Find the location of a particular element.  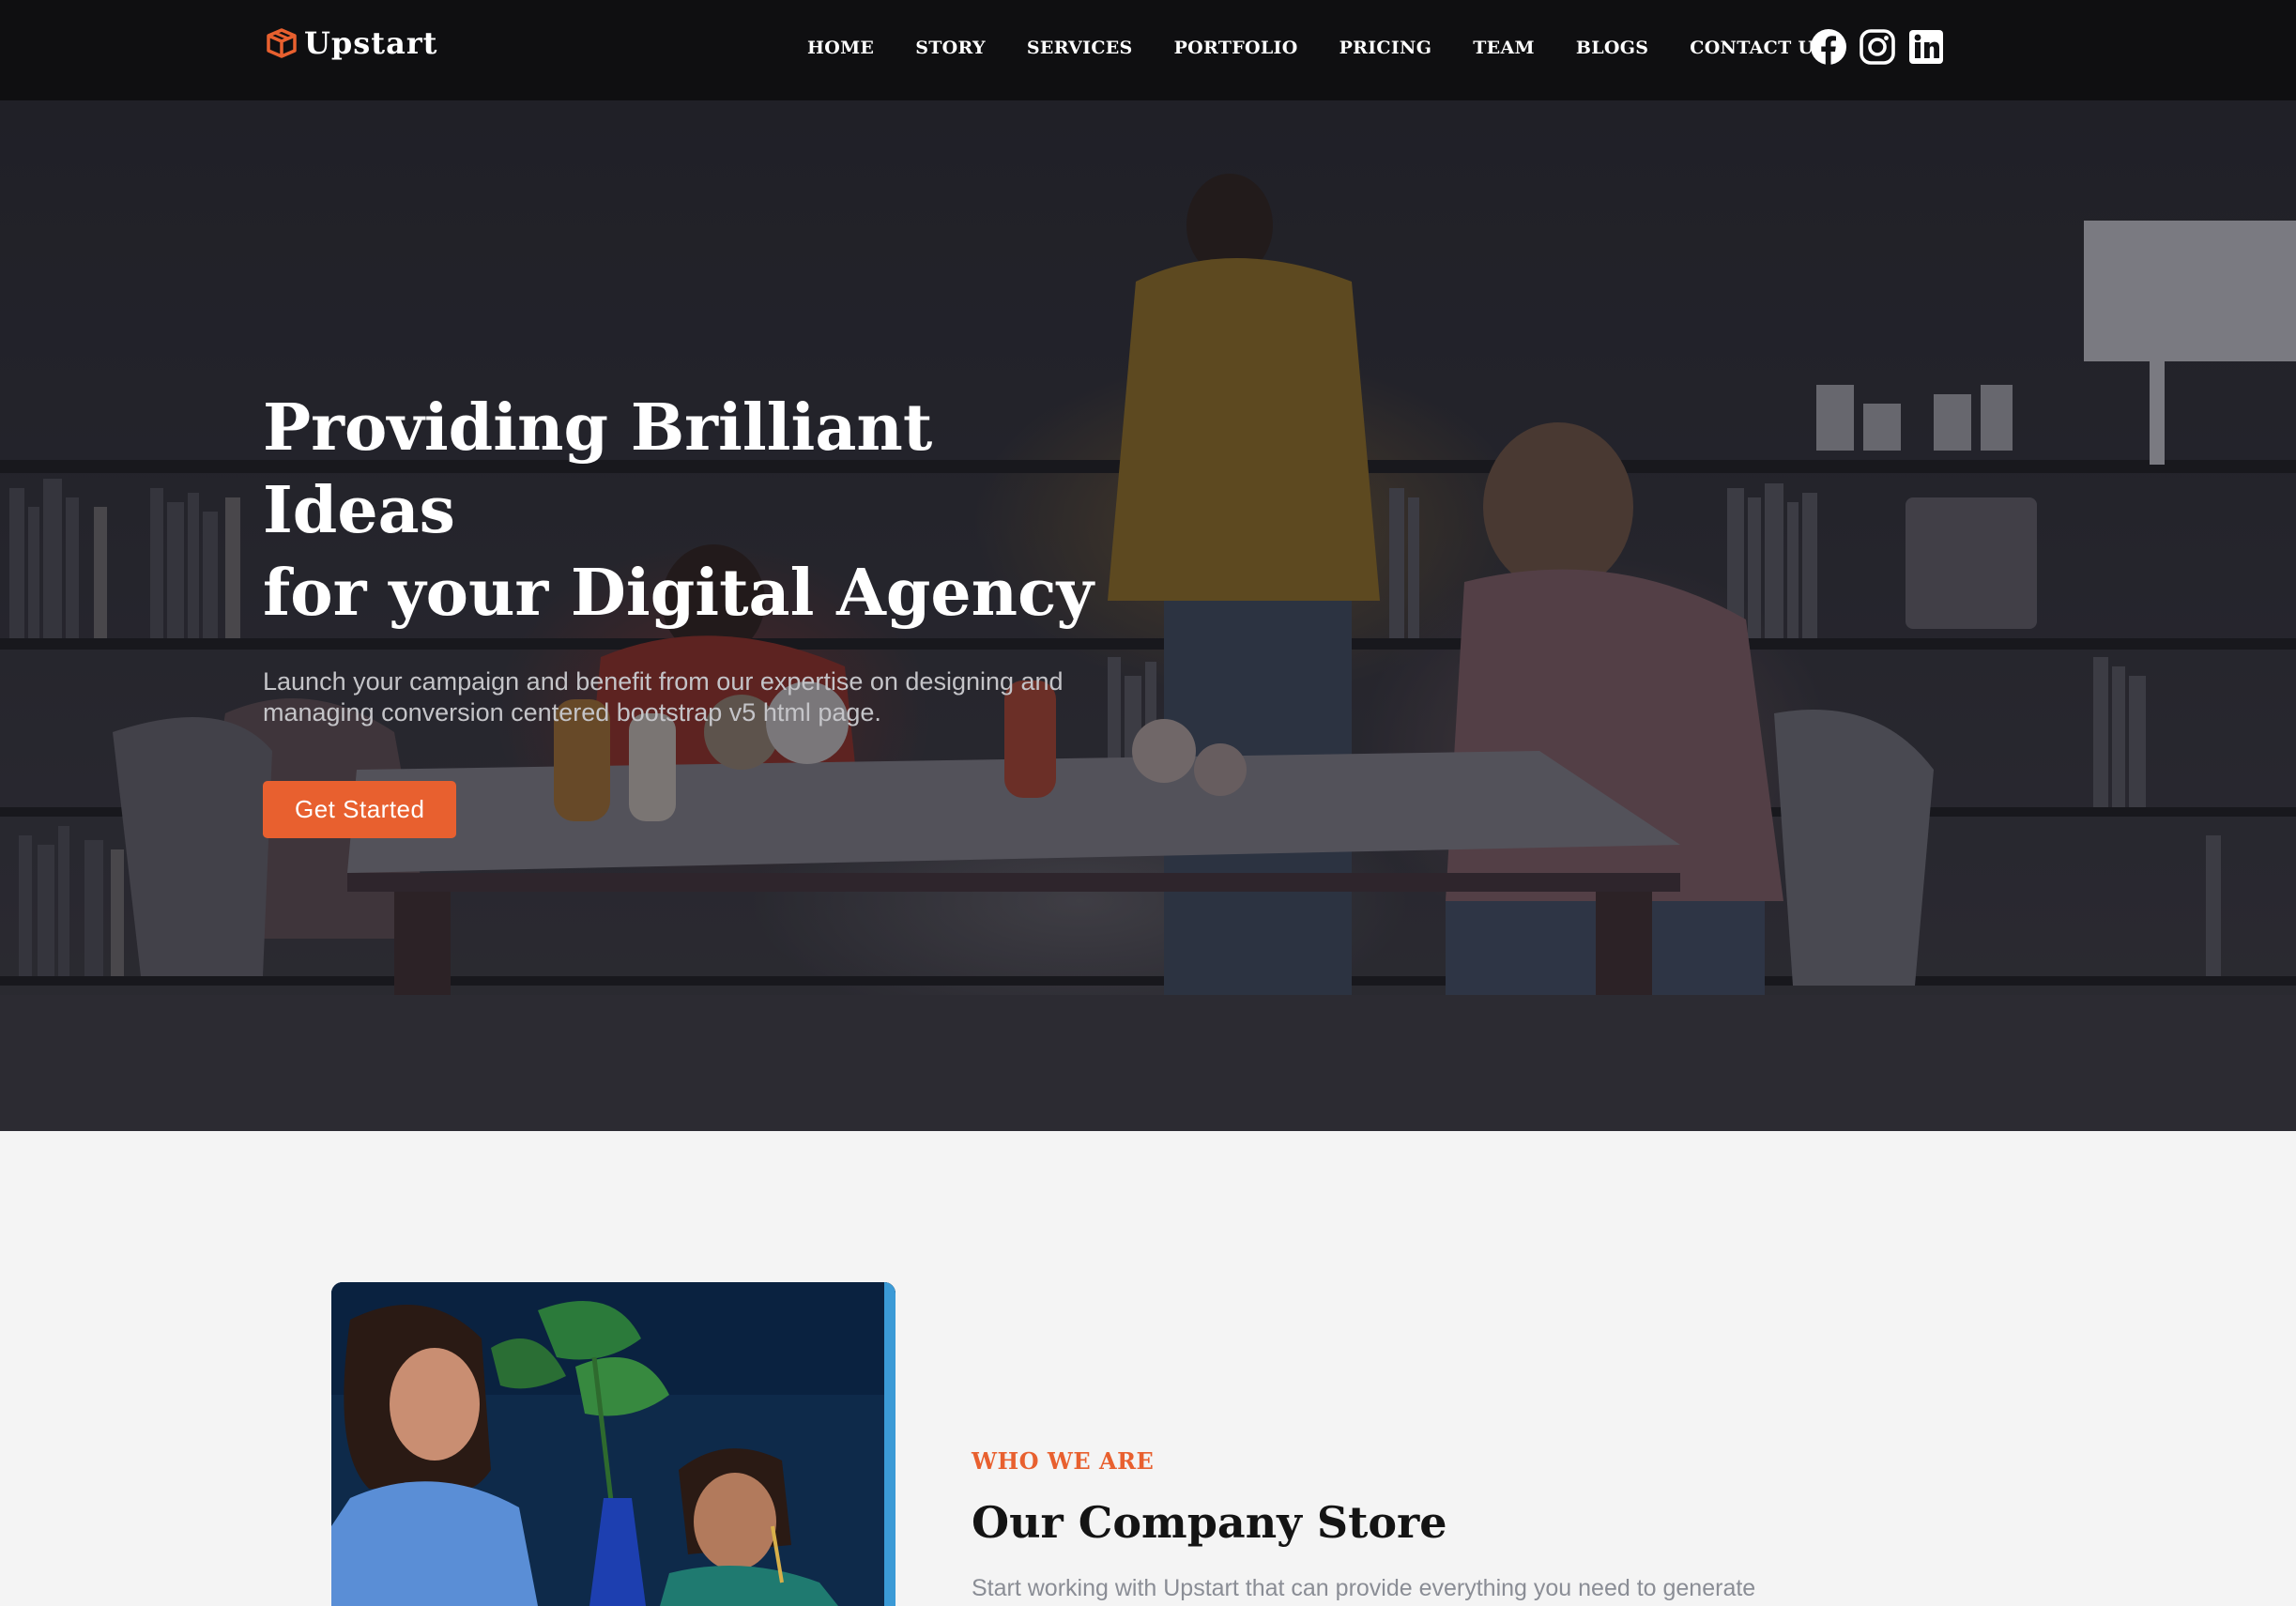

nav-item-portfolio: PORTFOLIO is located at coordinates (1236, 48).